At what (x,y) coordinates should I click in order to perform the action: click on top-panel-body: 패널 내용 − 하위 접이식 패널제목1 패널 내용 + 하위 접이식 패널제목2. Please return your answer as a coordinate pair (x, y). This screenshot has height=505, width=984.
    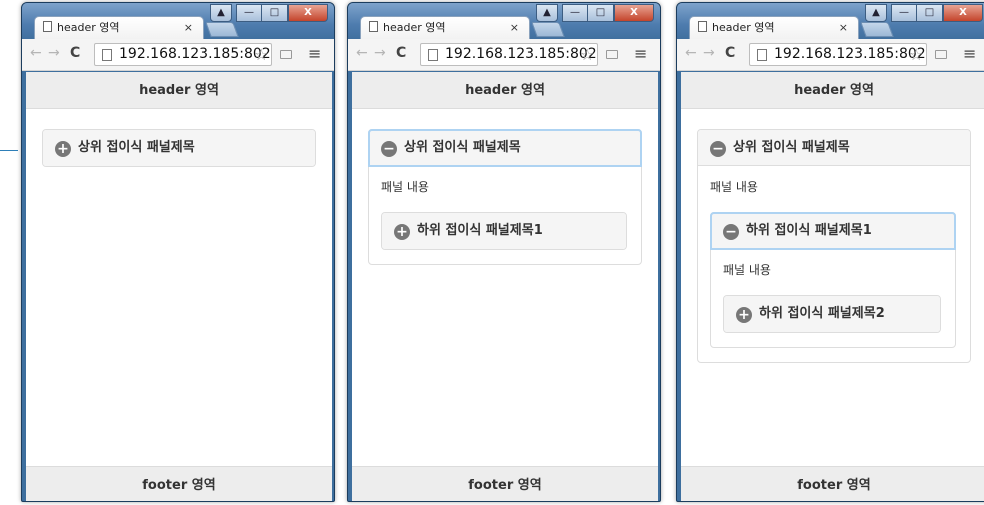
    Looking at the image, I should click on (834, 264).